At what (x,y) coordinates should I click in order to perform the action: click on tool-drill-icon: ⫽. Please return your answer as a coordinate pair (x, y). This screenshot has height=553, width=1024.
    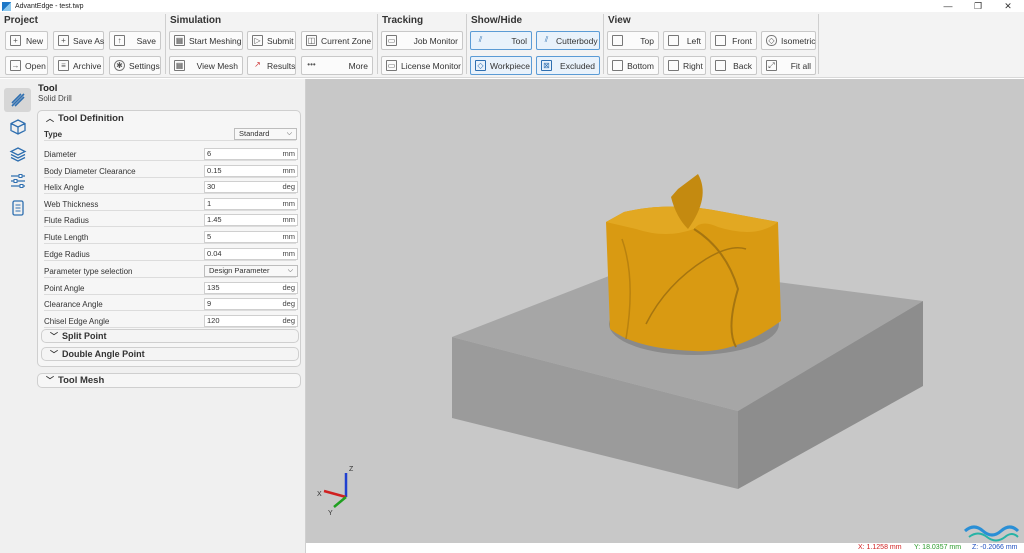
    Looking at the image, I should click on (480, 39).